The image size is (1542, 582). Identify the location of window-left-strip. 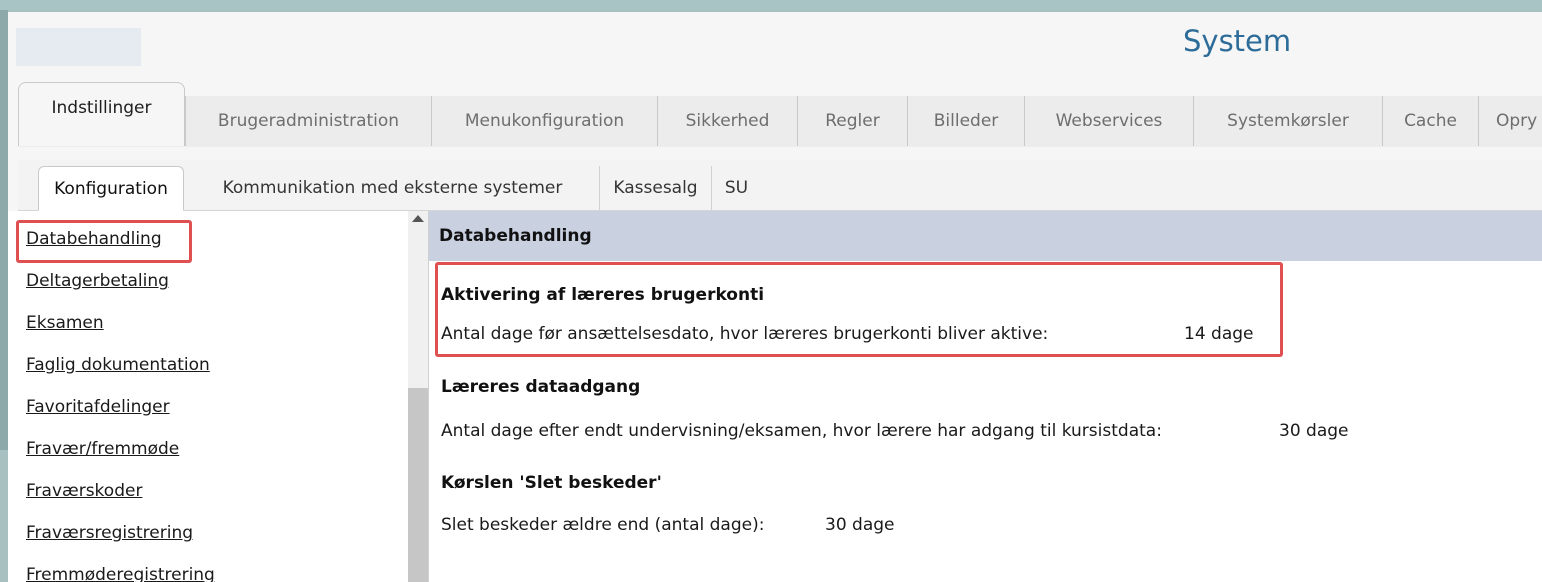
(4, 230).